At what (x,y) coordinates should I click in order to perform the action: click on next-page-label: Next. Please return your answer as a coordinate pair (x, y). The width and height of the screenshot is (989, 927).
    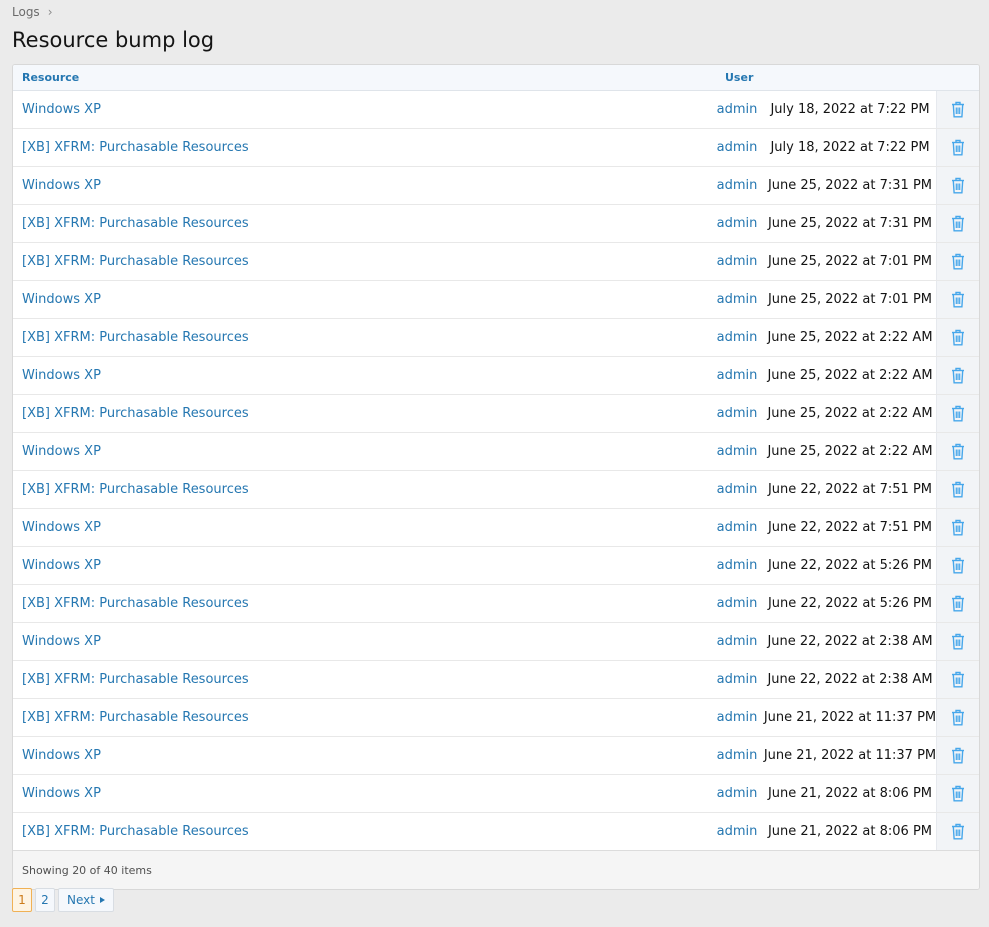
    Looking at the image, I should click on (81, 900).